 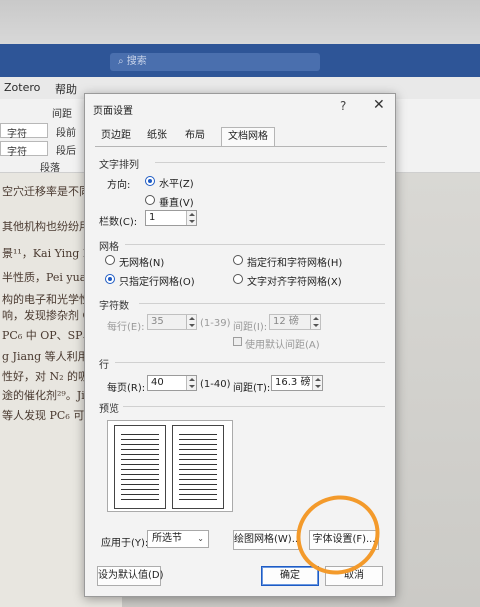 I want to click on char-pitch-value: 12 磅, so click(x=286, y=321).